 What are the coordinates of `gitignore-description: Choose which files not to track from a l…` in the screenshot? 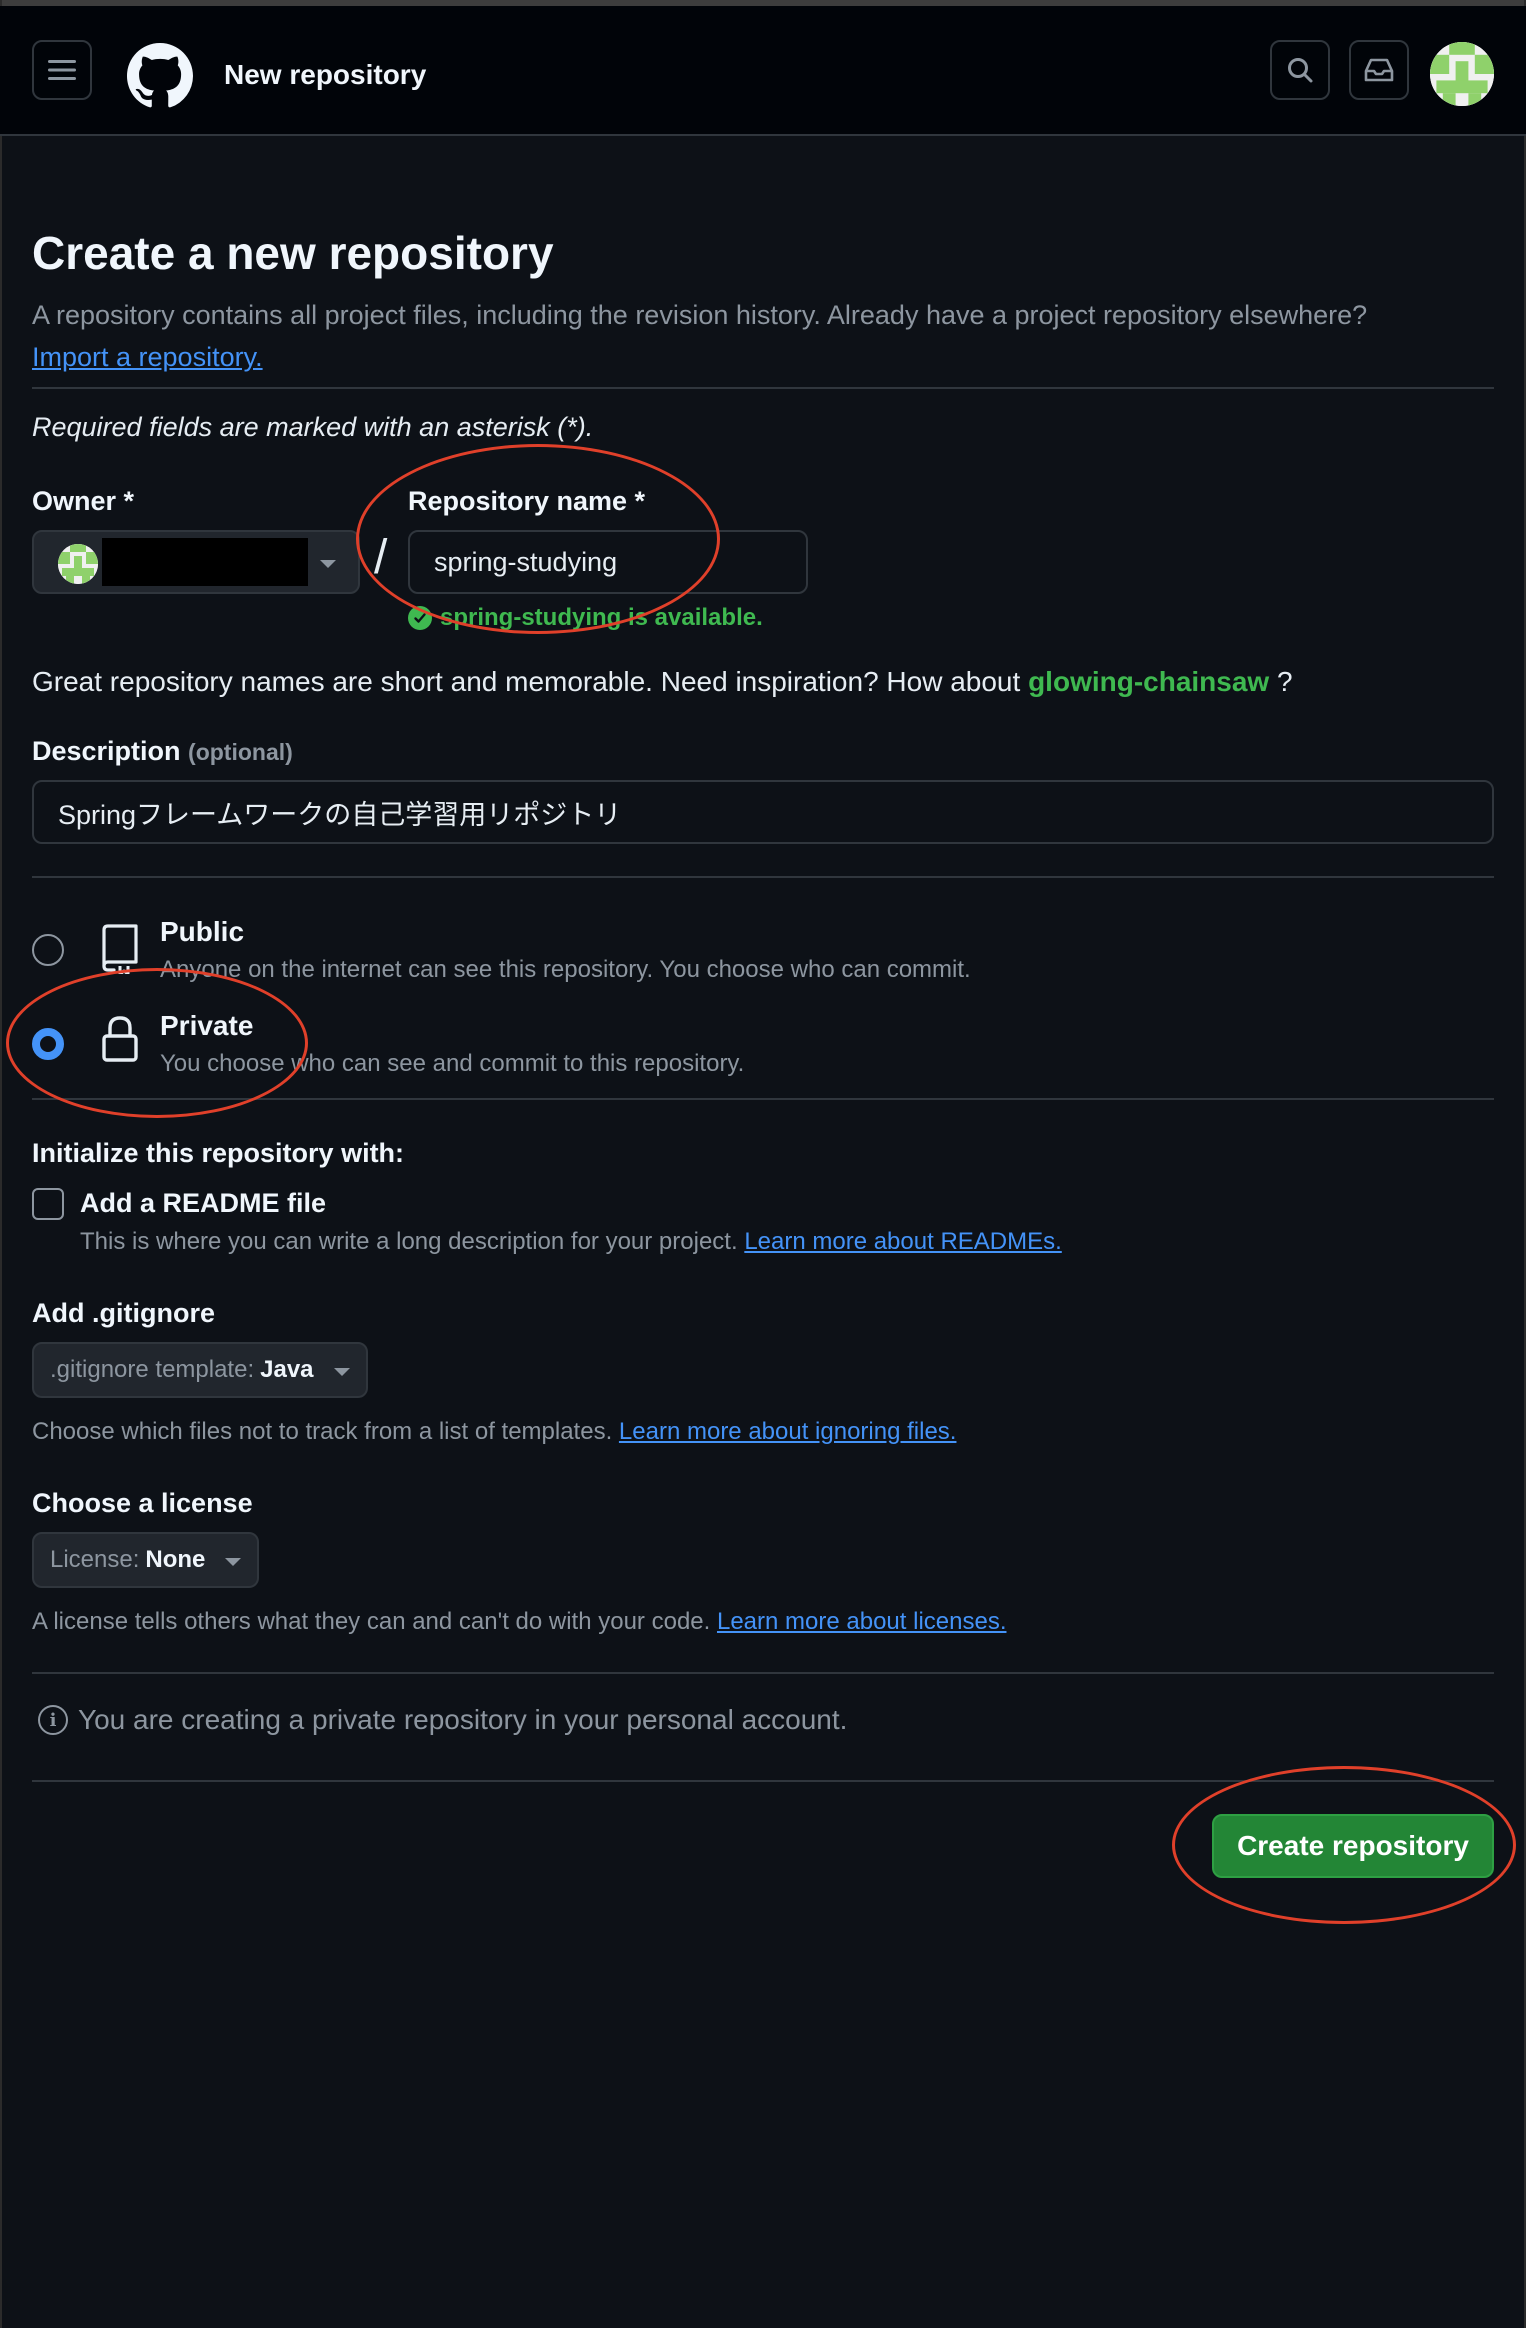 It's located at (494, 1432).